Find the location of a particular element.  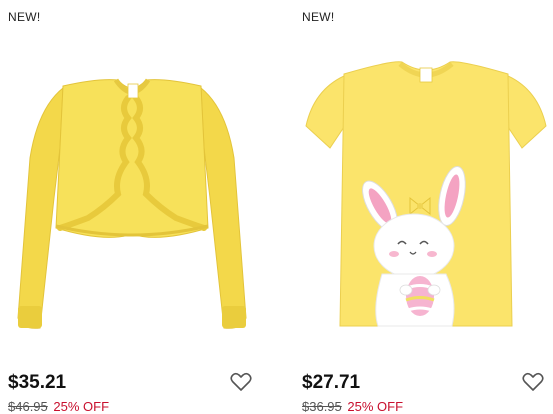

price-comparison: $46.95 25% OFF is located at coordinates (58, 406).